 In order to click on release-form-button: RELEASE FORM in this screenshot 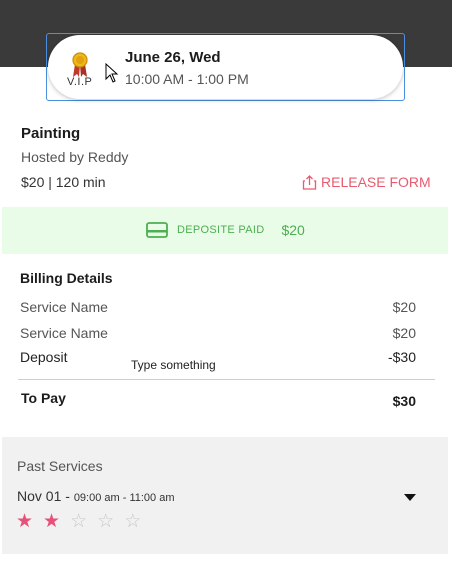, I will do `click(366, 182)`.